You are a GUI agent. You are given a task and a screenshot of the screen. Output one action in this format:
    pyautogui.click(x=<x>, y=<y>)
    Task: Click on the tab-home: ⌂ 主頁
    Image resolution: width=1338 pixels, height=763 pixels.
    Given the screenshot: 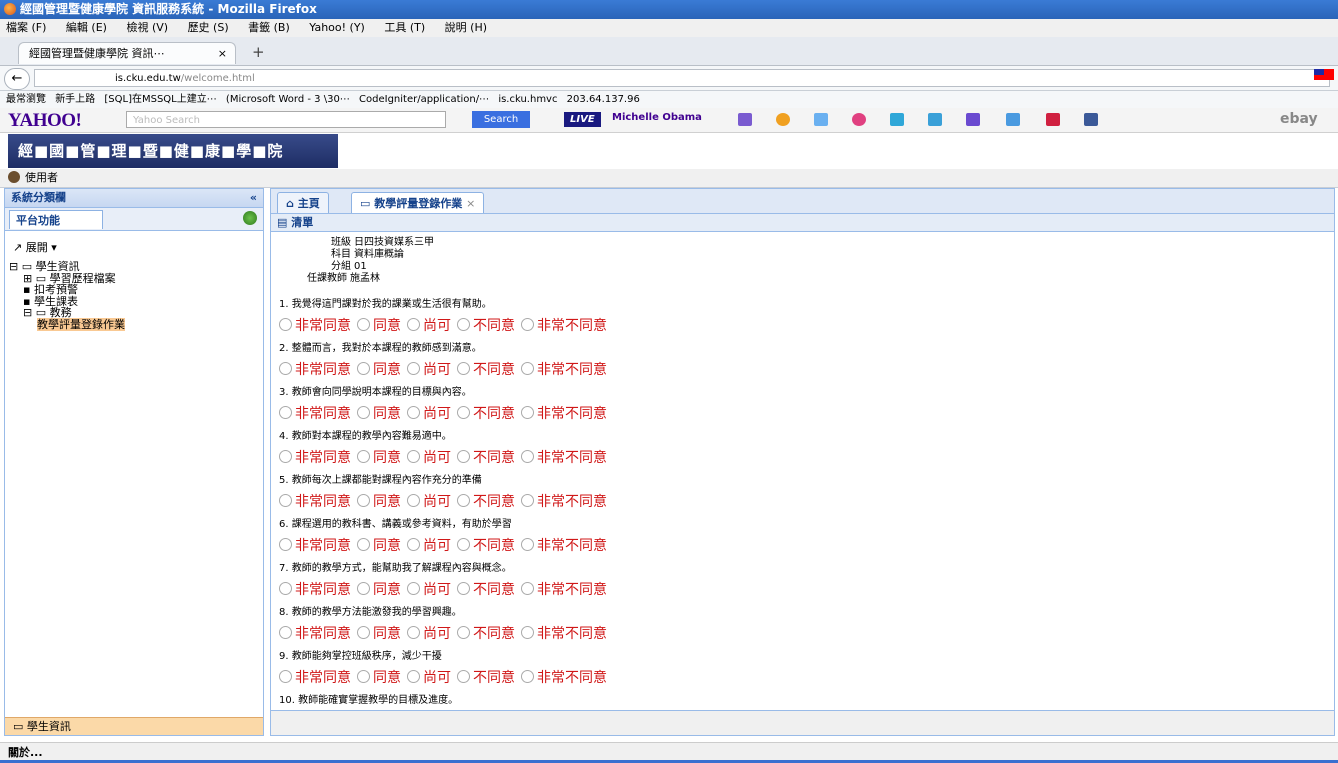 What is the action you would take?
    pyautogui.click(x=303, y=202)
    